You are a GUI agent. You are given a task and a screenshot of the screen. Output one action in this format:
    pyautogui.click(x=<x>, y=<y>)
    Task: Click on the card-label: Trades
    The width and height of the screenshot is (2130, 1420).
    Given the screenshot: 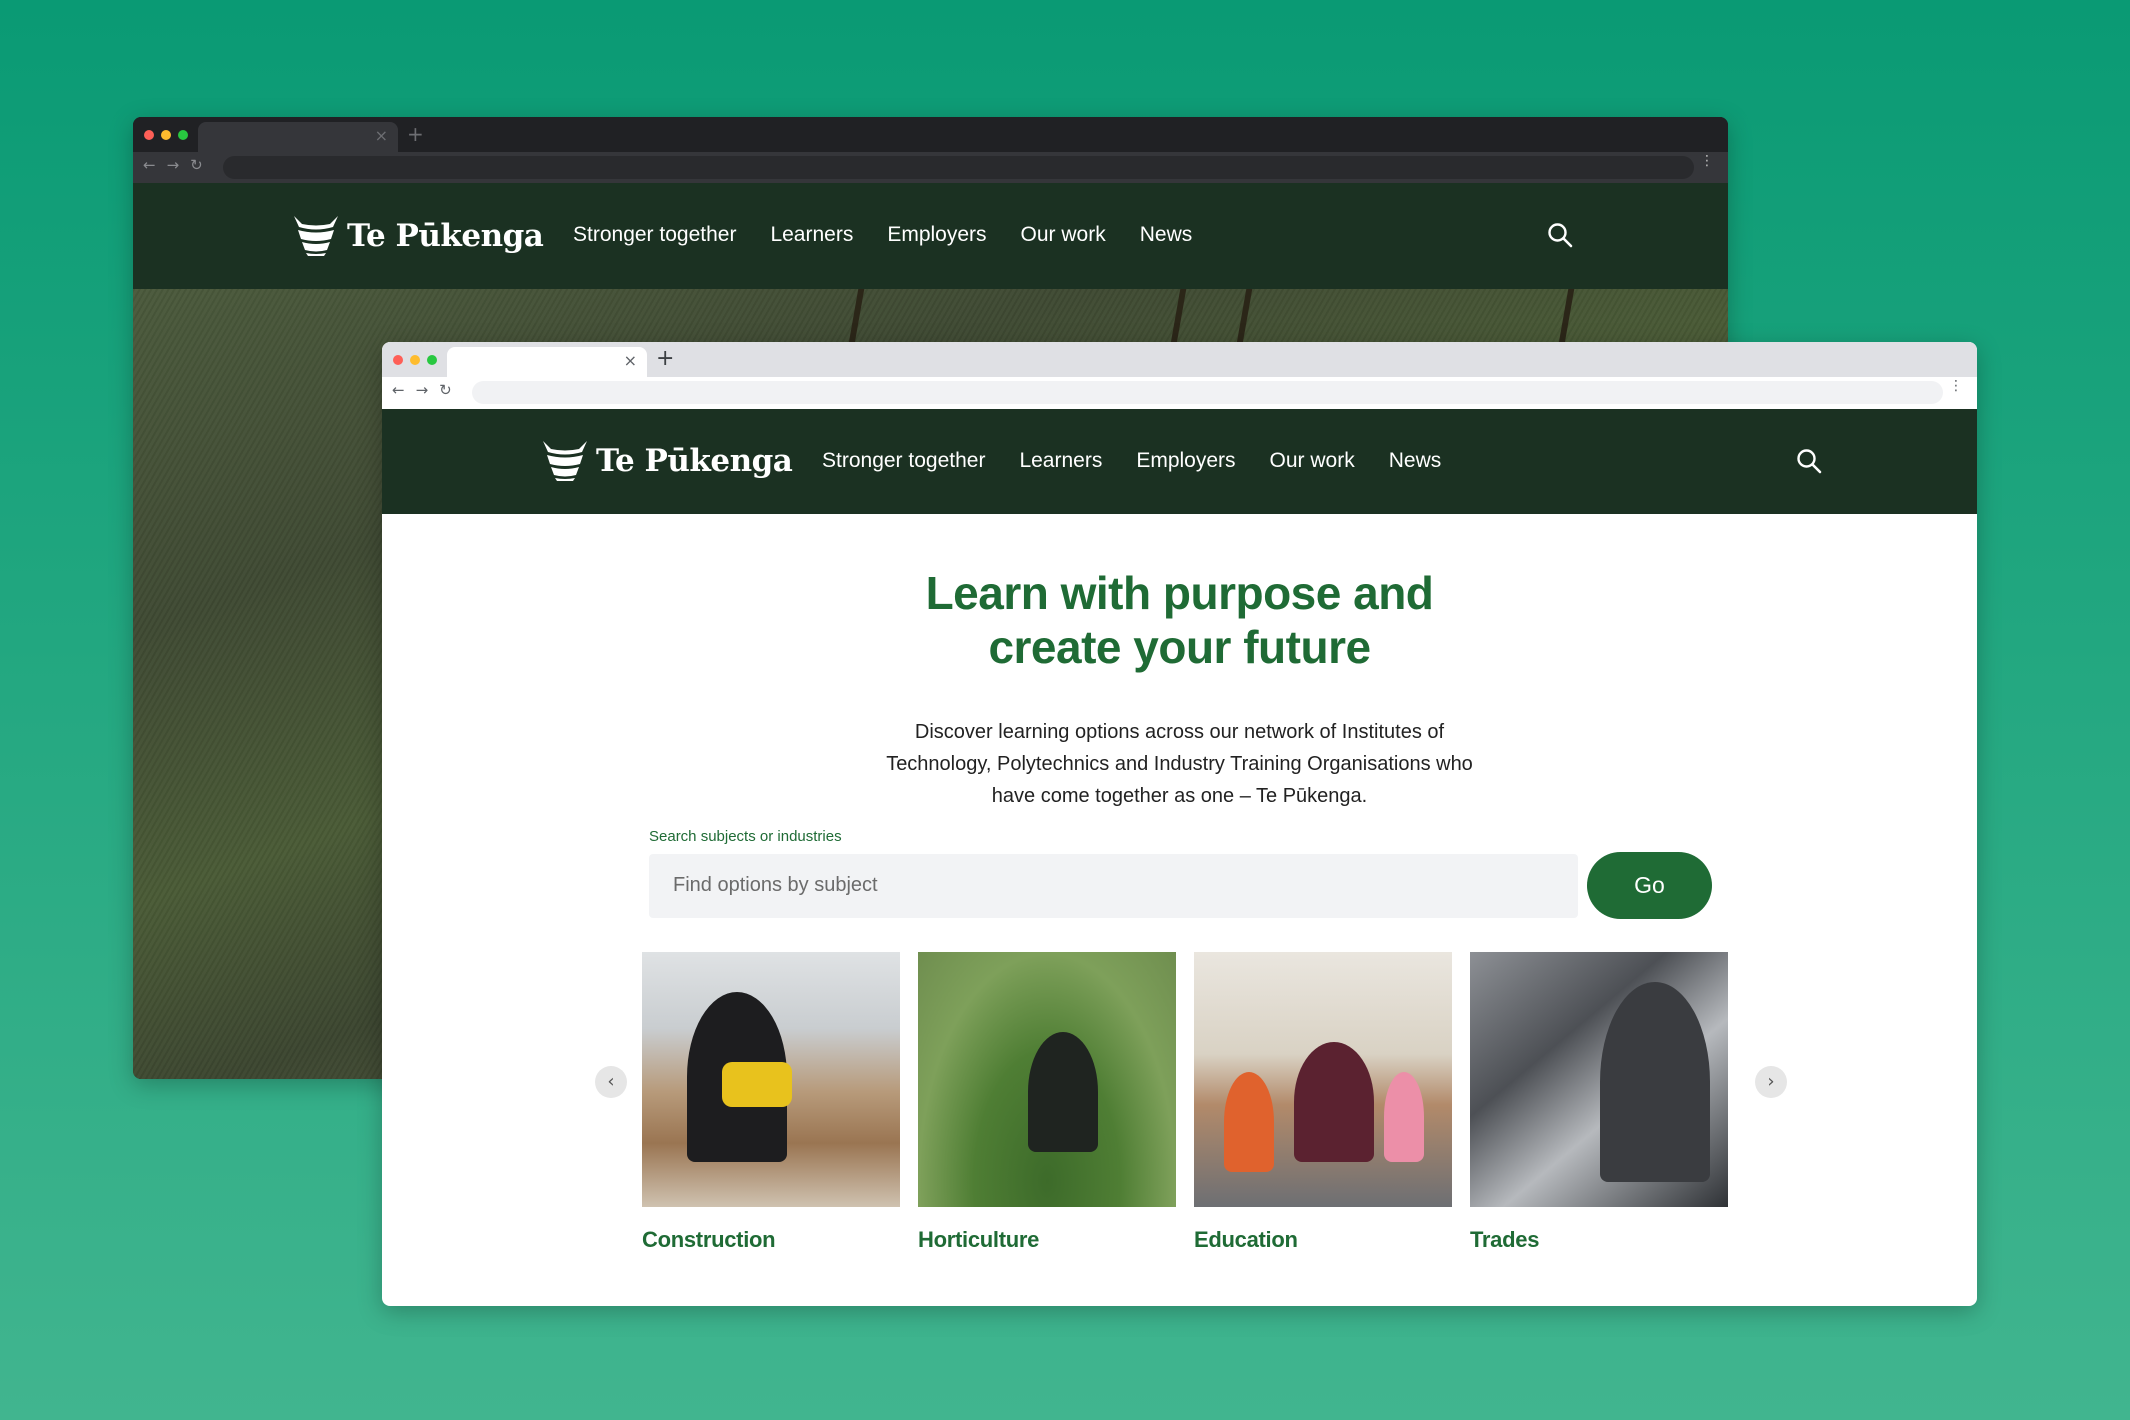 What is the action you would take?
    pyautogui.click(x=1505, y=1239)
    